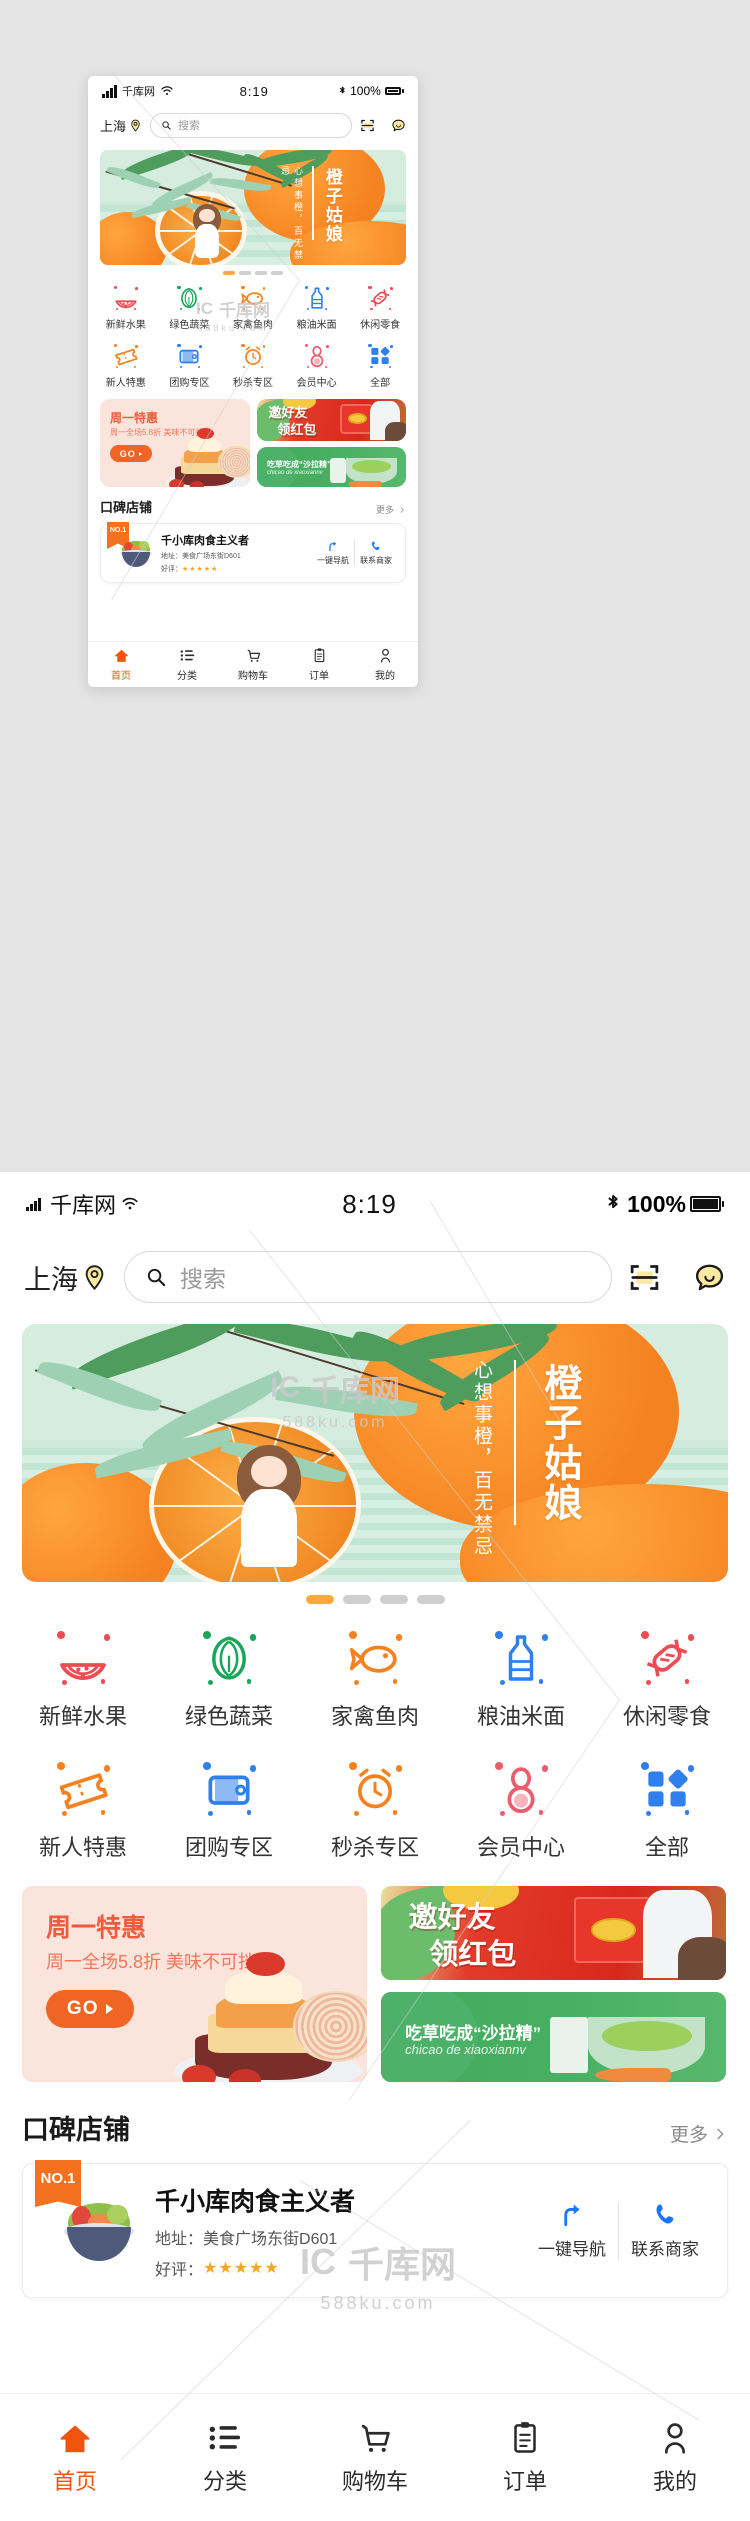 The image size is (750, 2521). What do you see at coordinates (167, 91) in the screenshot?
I see `wifi-icon` at bounding box center [167, 91].